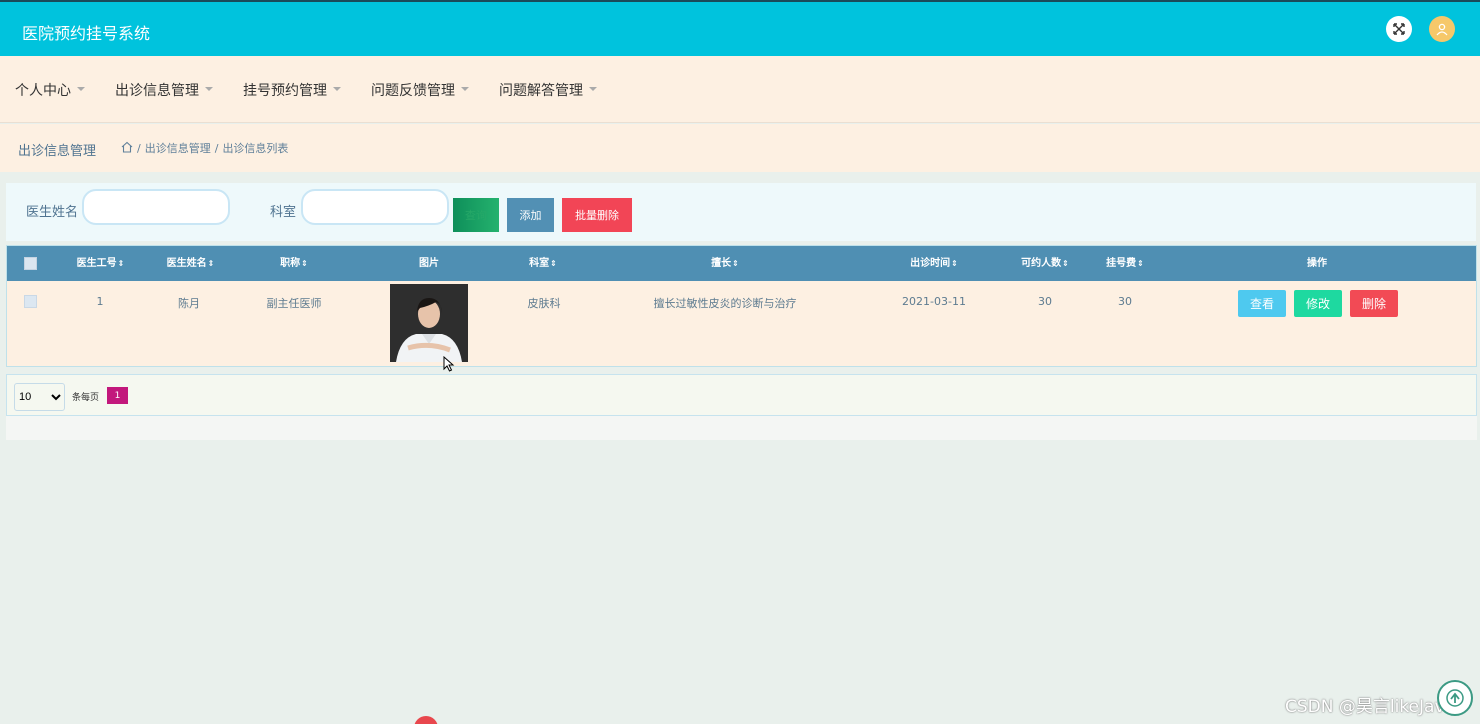 The height and width of the screenshot is (724, 1480). I want to click on menu-item-answers: 问题解答管理, so click(548, 90).